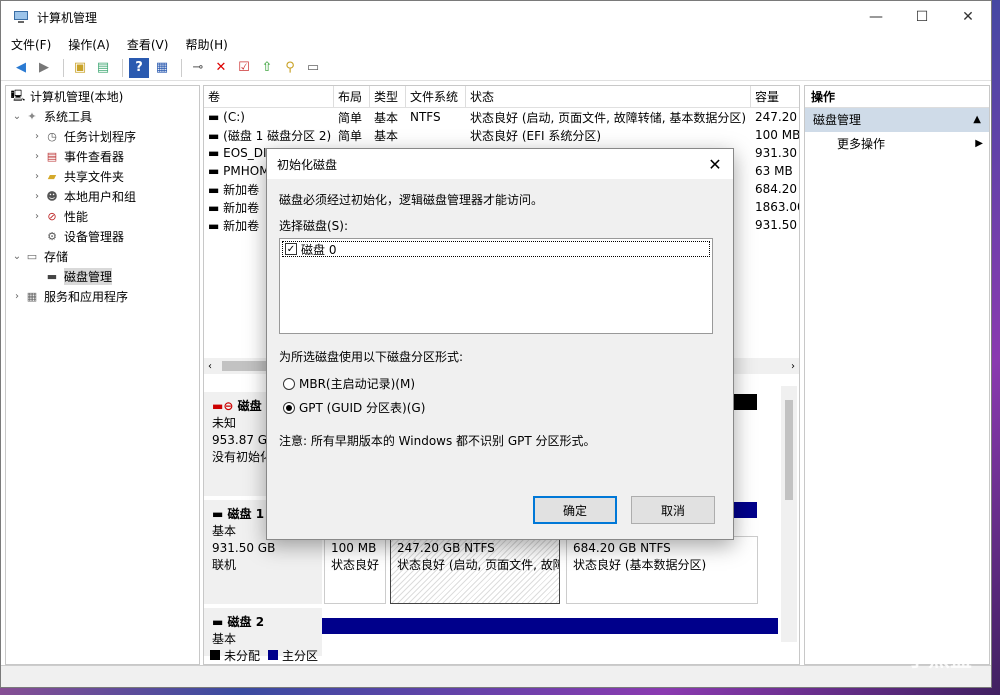 Image resolution: width=1000 pixels, height=695 pixels. I want to click on title-bar: 计算机管理 — ☐ ✕, so click(496, 17).